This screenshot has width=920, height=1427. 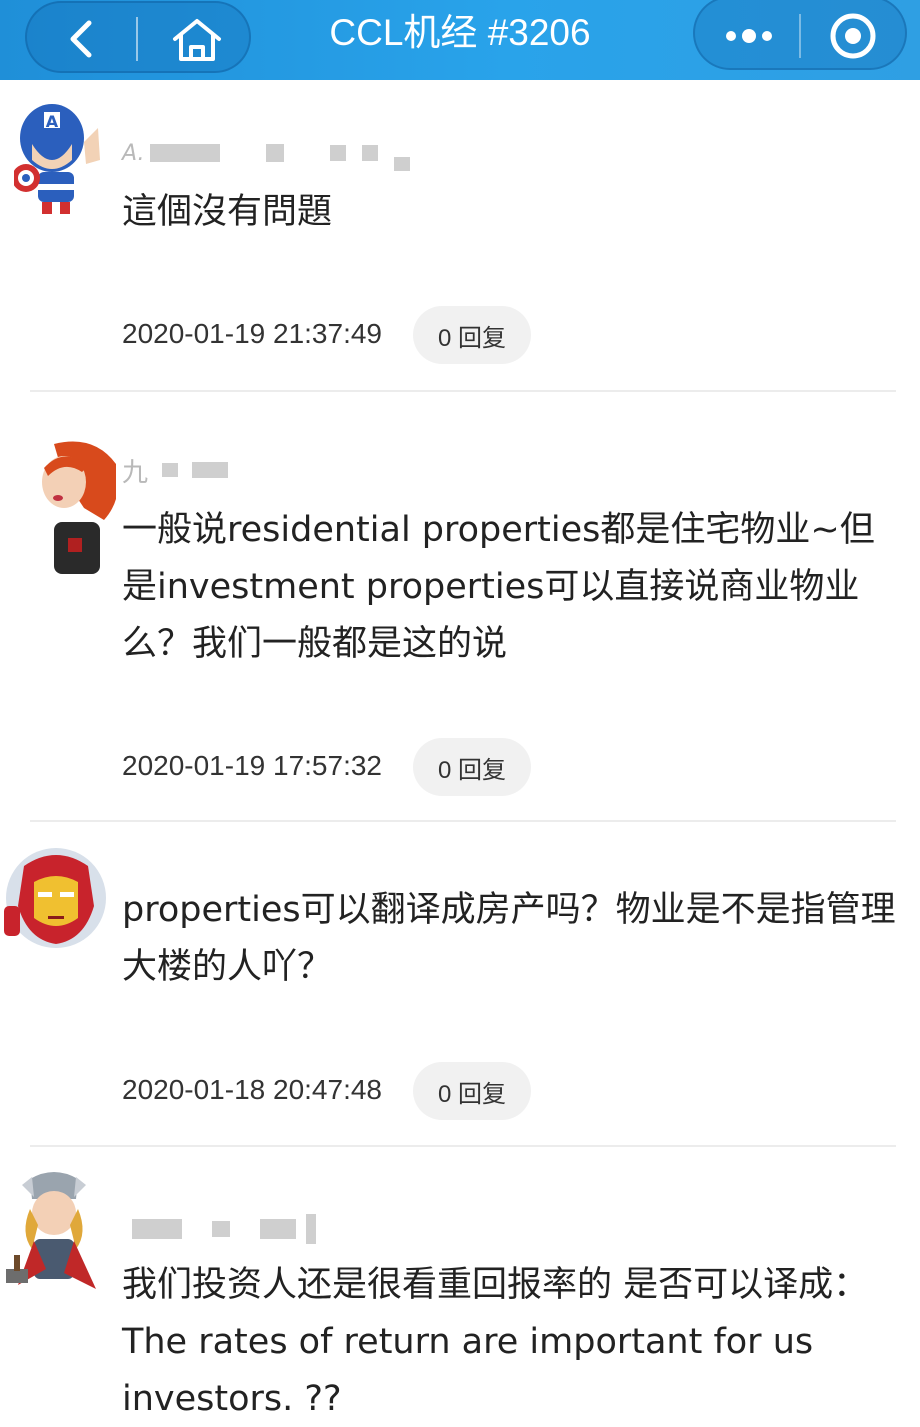 I want to click on nav-capsule, so click(x=138, y=37).